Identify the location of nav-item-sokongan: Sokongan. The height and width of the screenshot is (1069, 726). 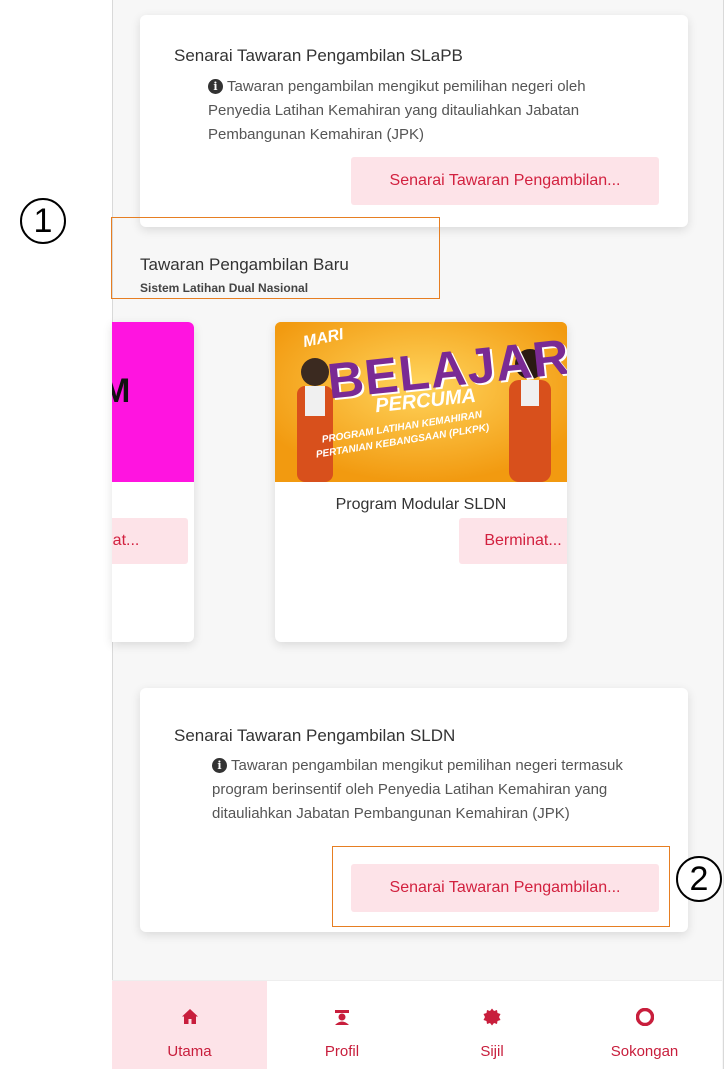
(644, 1025).